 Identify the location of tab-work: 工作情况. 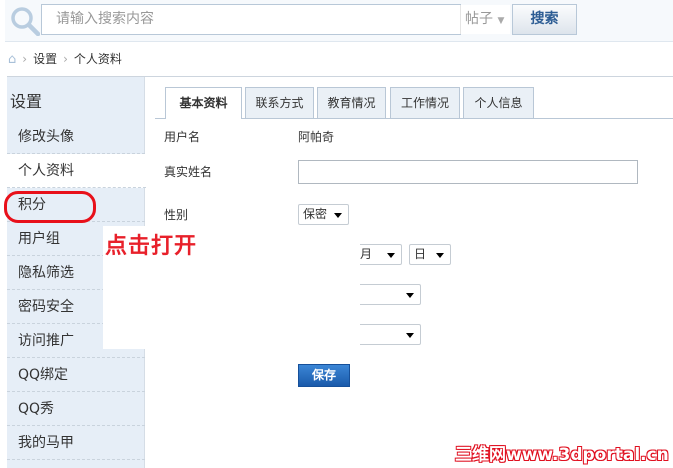
(425, 102).